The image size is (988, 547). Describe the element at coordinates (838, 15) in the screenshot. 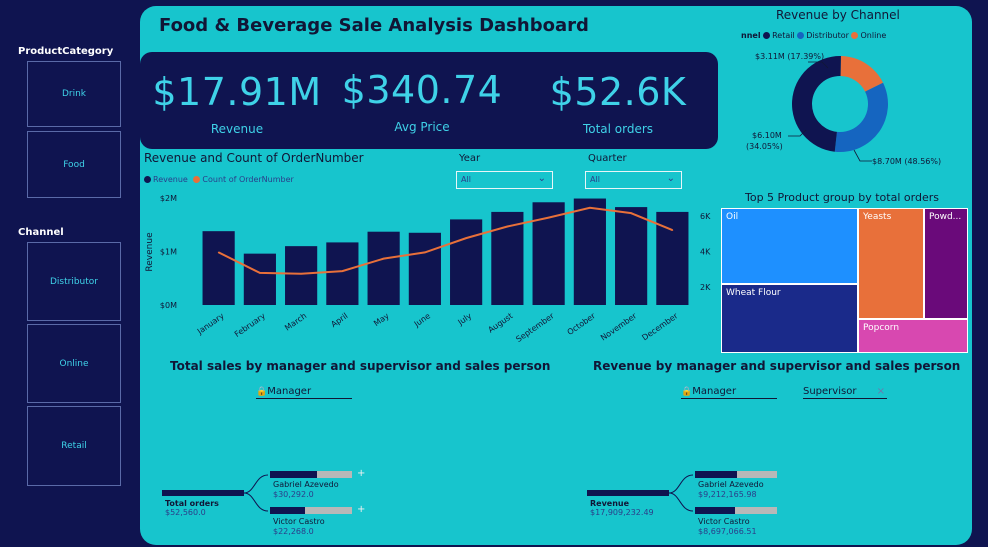

I see `revenue-by-channel-title: Revenue by Channel` at that location.